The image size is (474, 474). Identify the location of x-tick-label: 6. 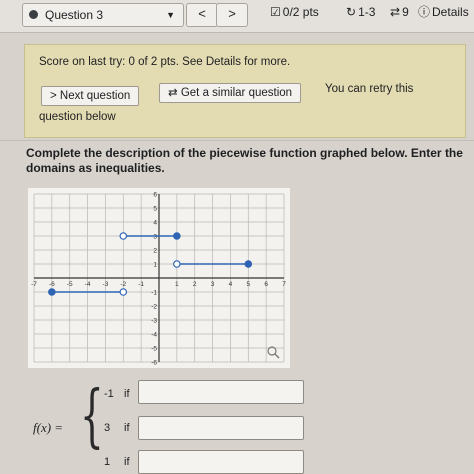
(266, 284).